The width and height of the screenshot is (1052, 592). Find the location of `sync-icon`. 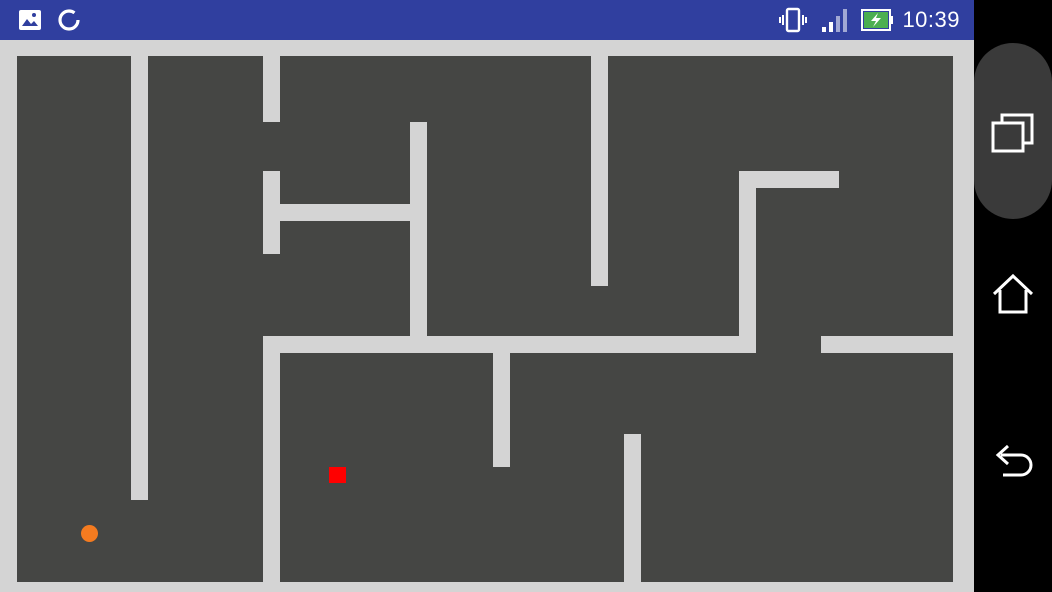

sync-icon is located at coordinates (69, 22).